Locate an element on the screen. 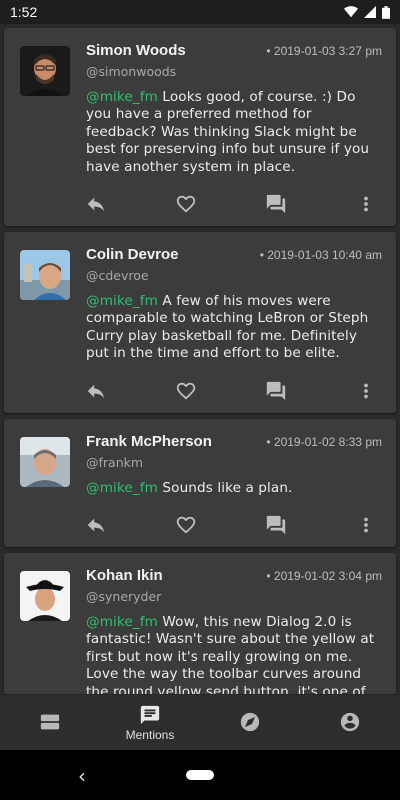 The width and height of the screenshot is (400, 800). nav-mentions: Mentions is located at coordinates (150, 722).